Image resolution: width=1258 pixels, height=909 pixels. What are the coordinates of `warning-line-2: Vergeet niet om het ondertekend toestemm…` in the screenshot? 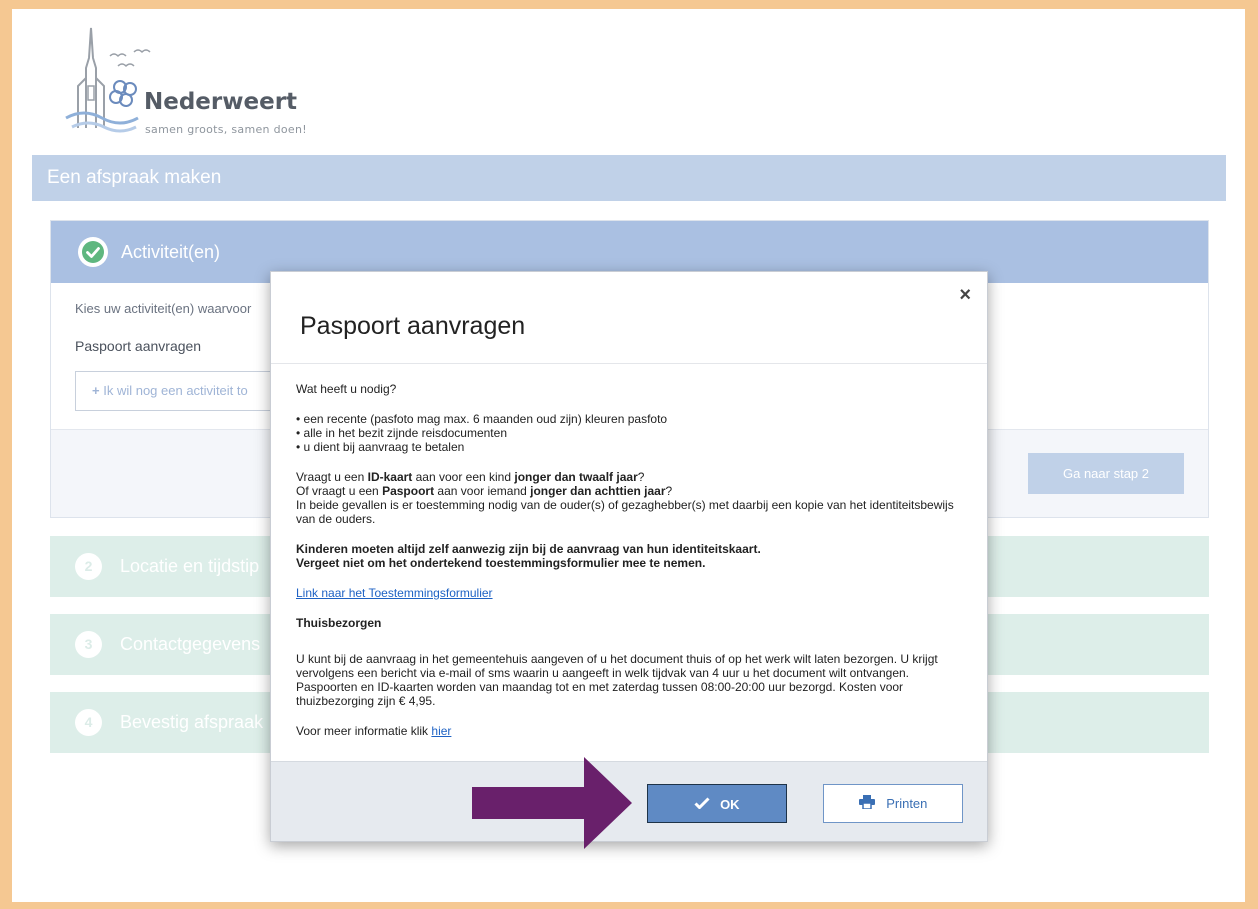 It's located at (501, 563).